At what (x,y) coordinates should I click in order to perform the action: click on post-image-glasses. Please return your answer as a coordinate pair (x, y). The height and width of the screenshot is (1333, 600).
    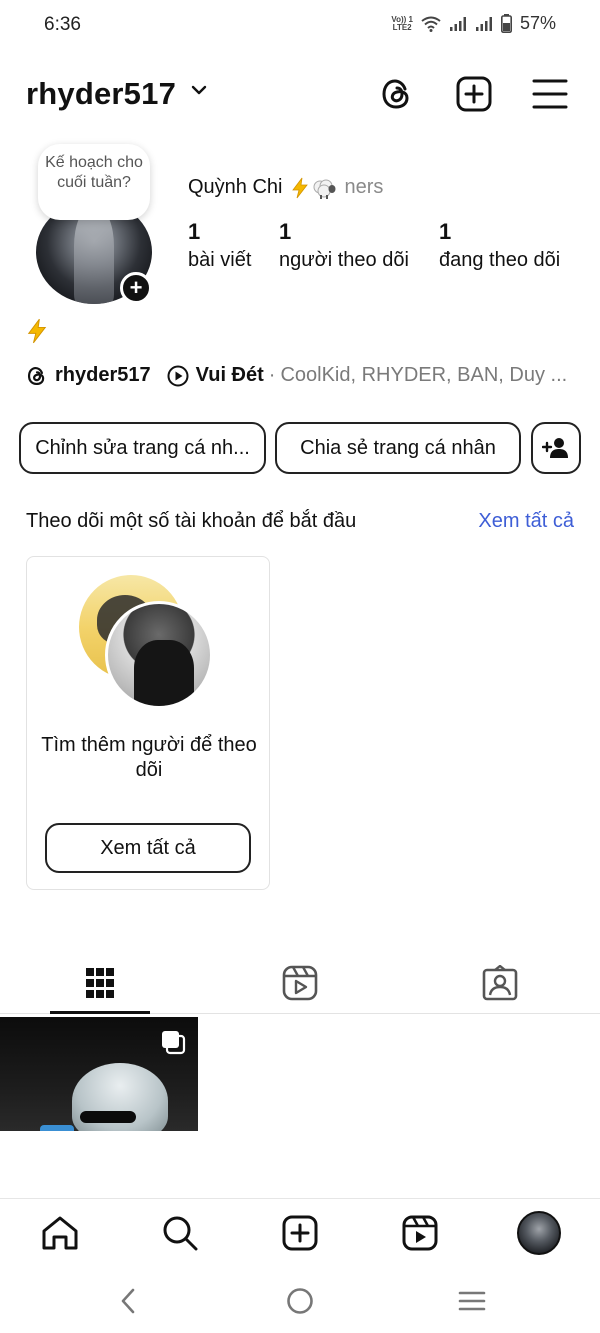
    Looking at the image, I should click on (108, 1117).